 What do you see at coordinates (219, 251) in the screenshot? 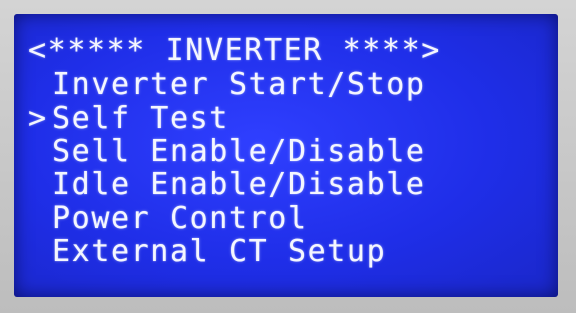
I see `menu-item-label: External CT Setup` at bounding box center [219, 251].